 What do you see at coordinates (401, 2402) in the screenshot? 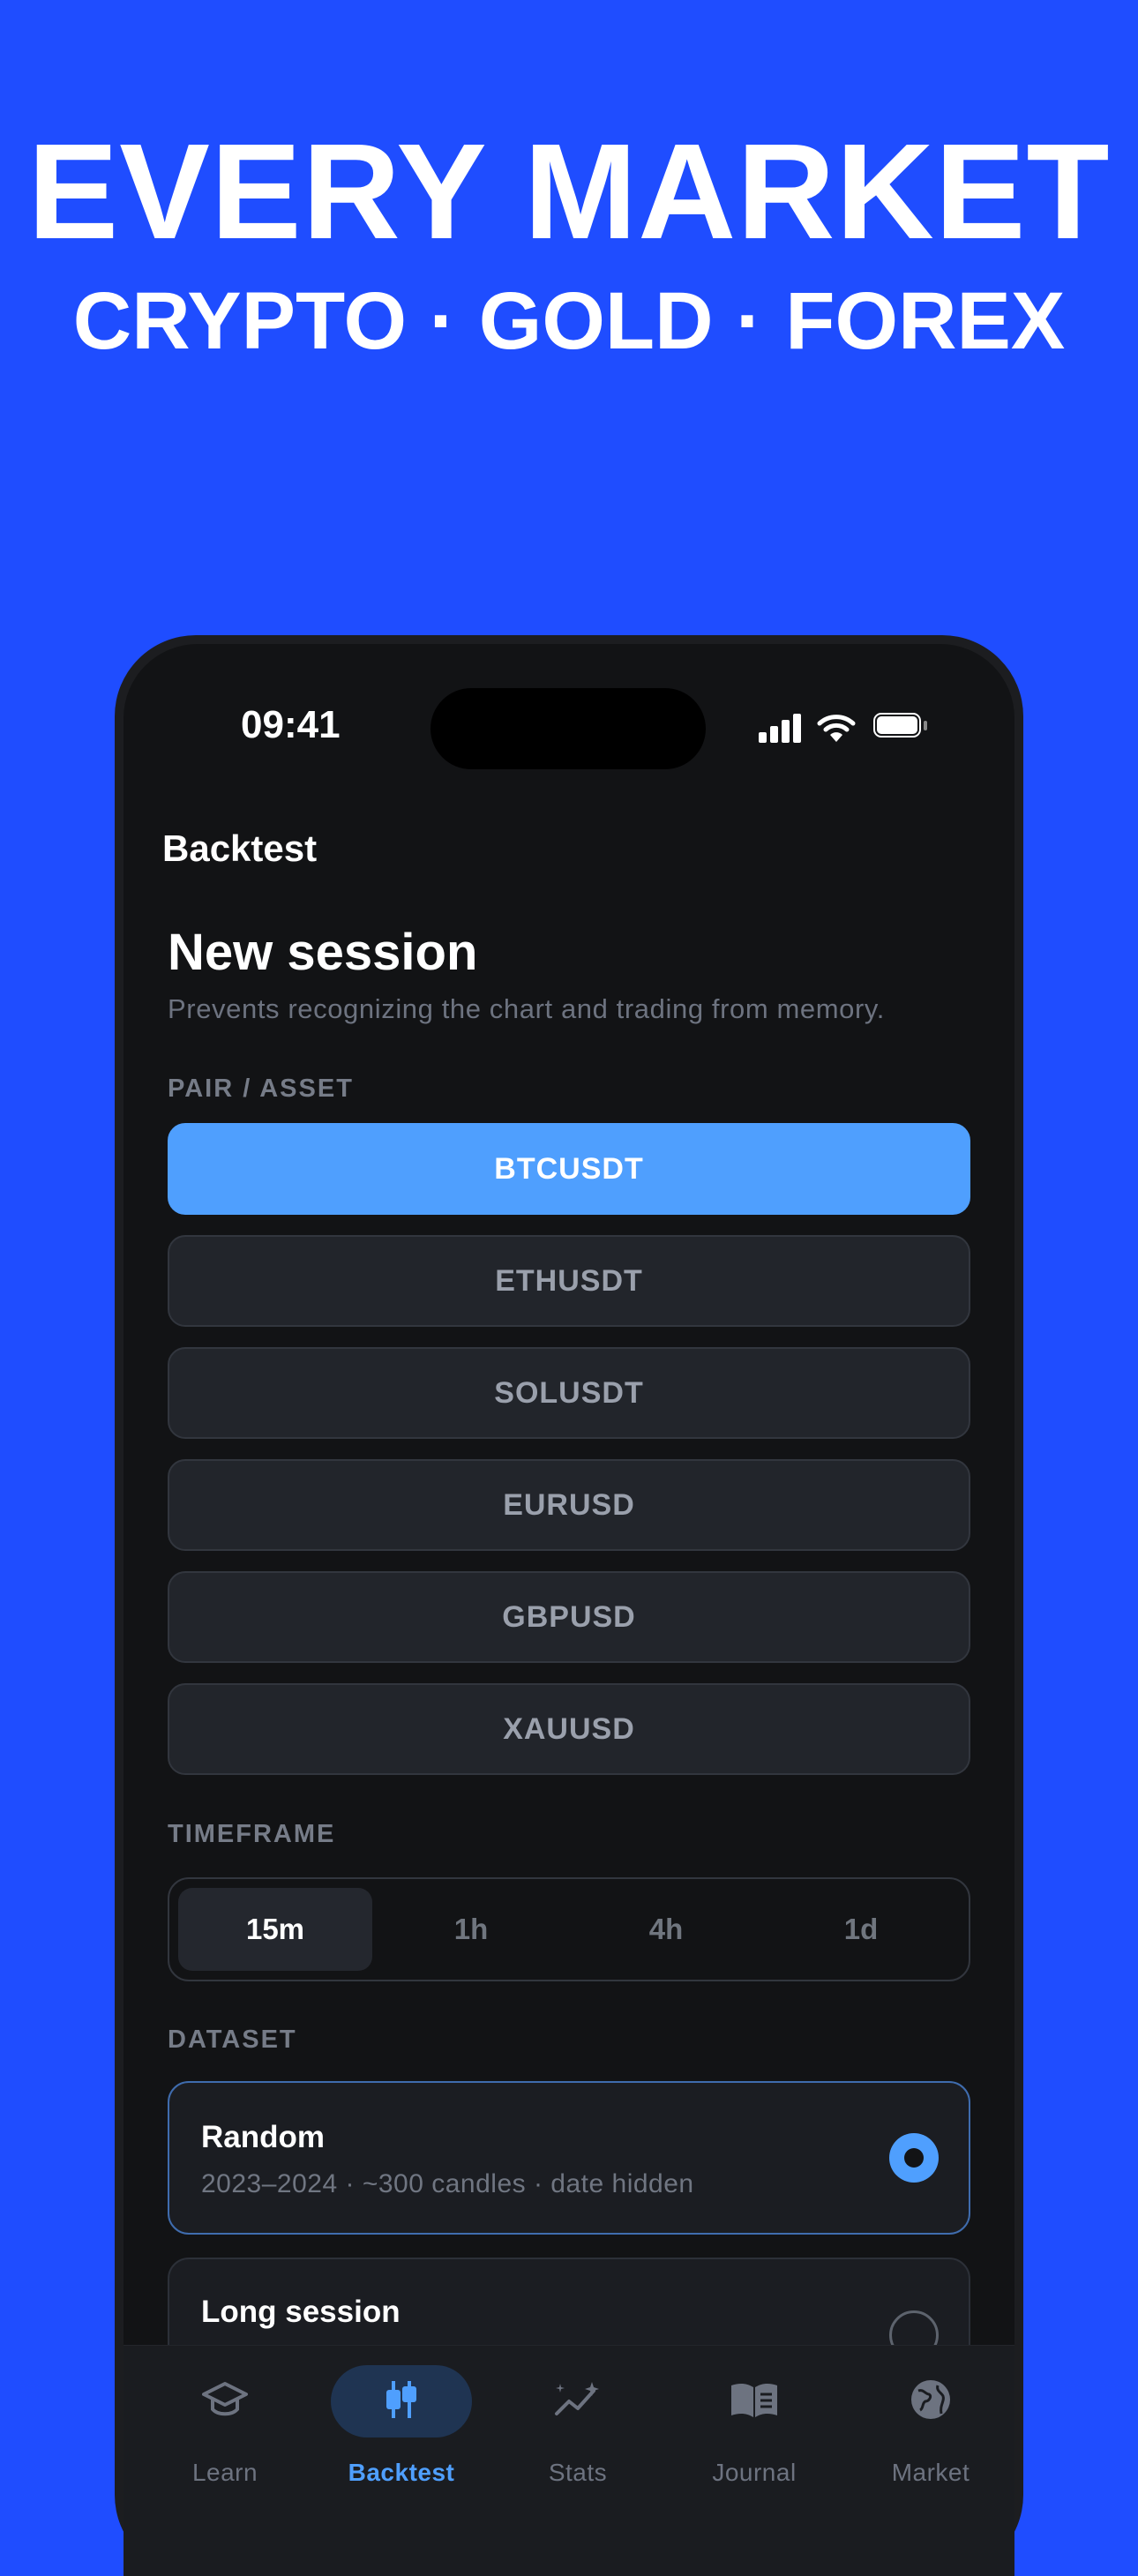
I see `candlestick-icon` at bounding box center [401, 2402].